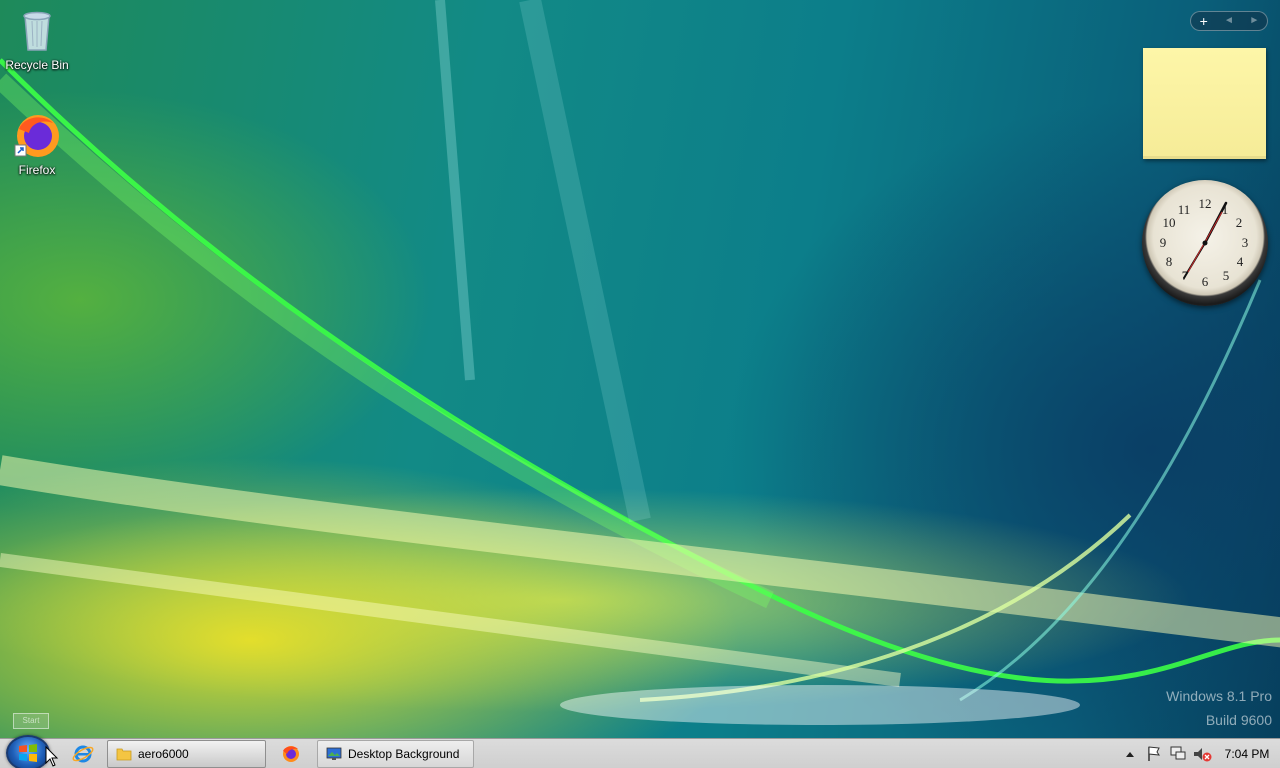 This screenshot has width=1280, height=768. What do you see at coordinates (163, 754) in the screenshot?
I see `task-label: aero6000` at bounding box center [163, 754].